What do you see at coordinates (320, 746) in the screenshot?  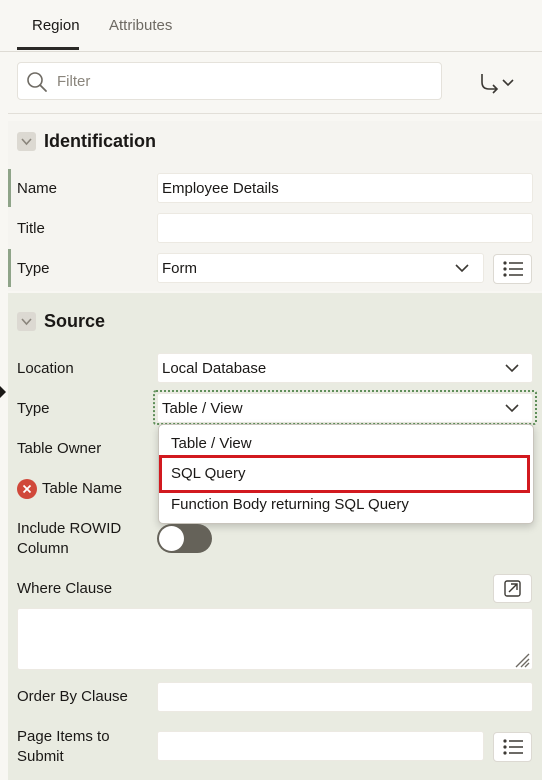 I see `page-items-field` at bounding box center [320, 746].